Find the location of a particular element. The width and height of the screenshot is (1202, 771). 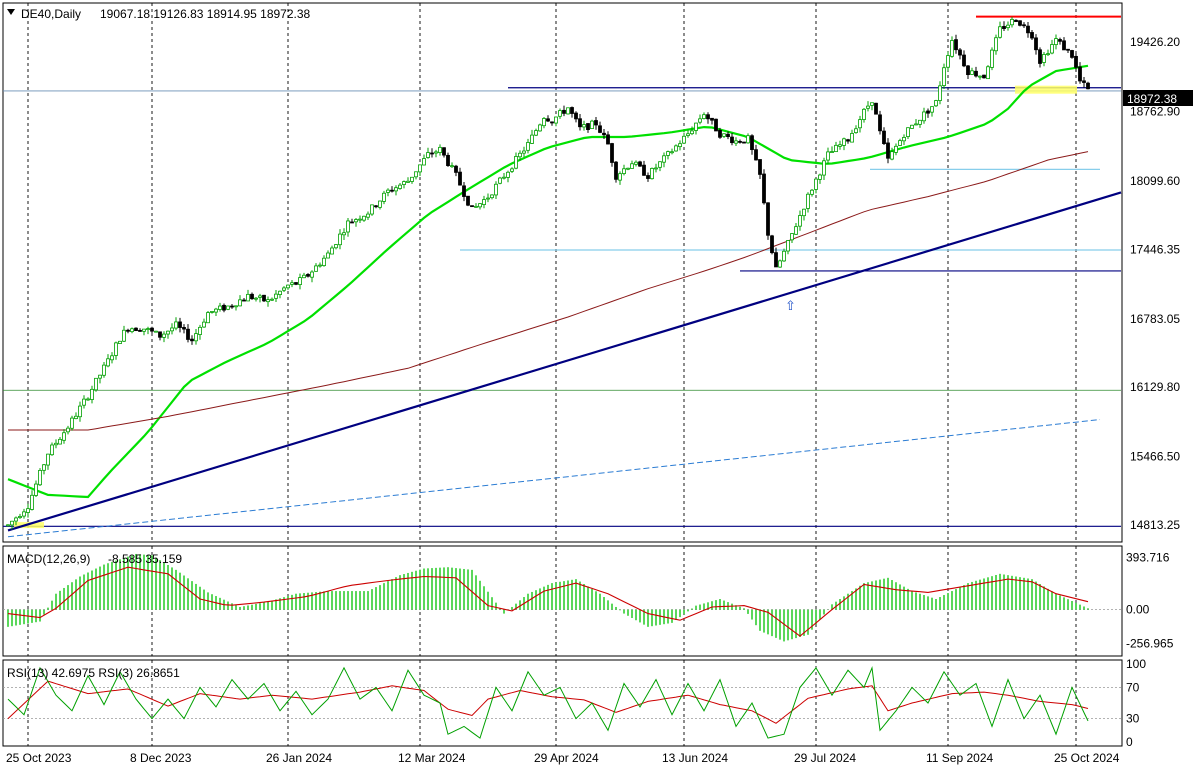

macd-tick-label: -256.965 is located at coordinates (1150, 644).